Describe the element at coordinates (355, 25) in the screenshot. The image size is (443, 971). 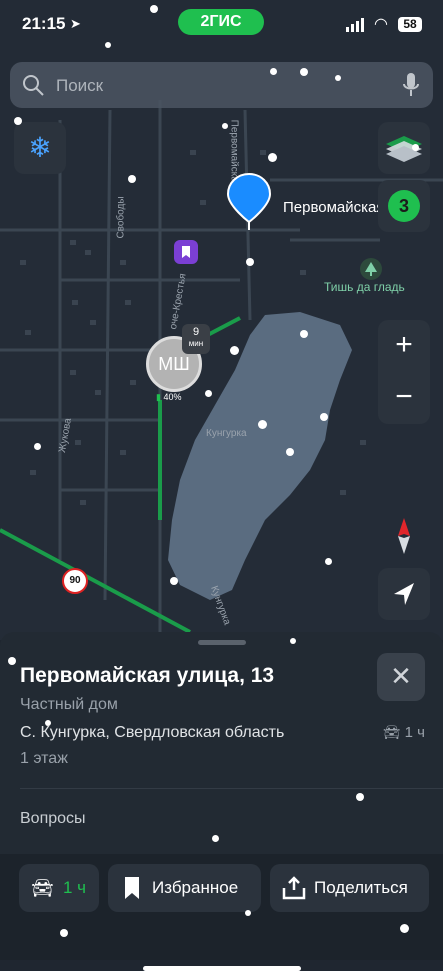
I see `signal-icon` at that location.